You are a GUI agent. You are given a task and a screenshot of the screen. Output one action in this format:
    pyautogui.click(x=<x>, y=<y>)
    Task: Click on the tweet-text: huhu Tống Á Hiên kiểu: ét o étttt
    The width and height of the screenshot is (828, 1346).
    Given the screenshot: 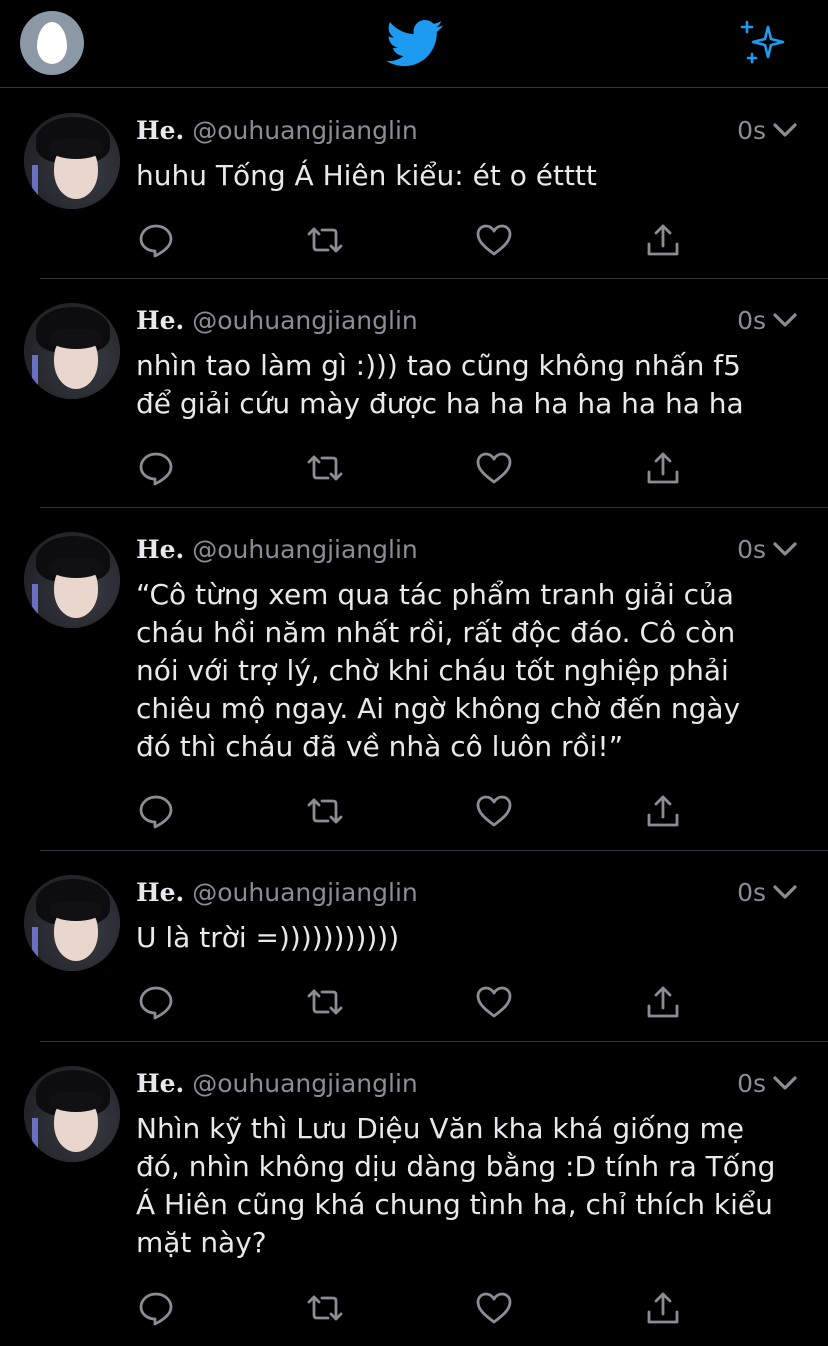 What is the action you would take?
    pyautogui.click(x=366, y=175)
    